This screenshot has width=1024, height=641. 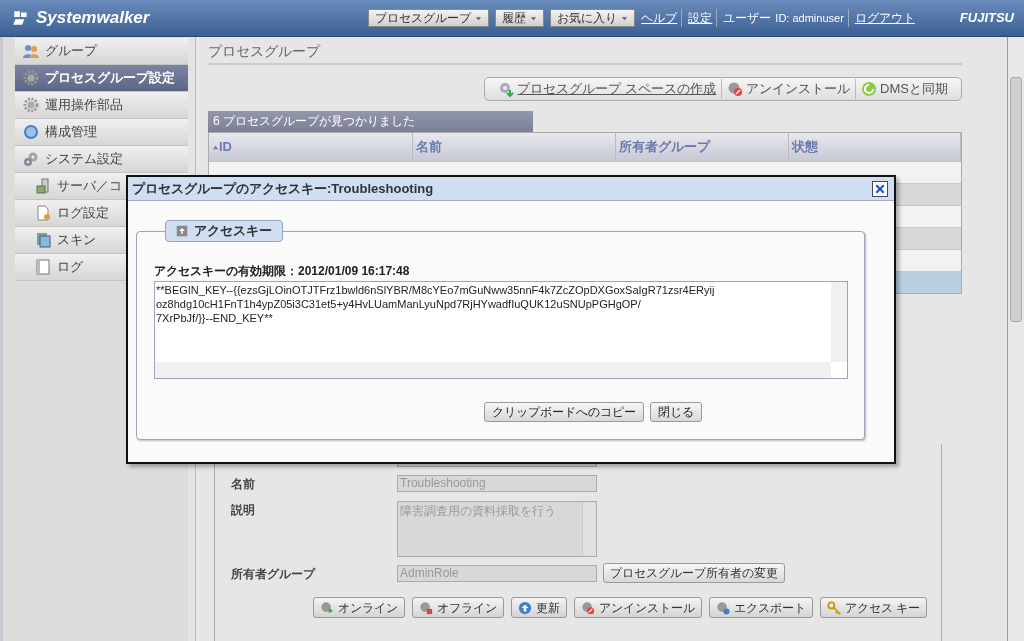 I want to click on user-label: ユーザー, so click(x=747, y=18).